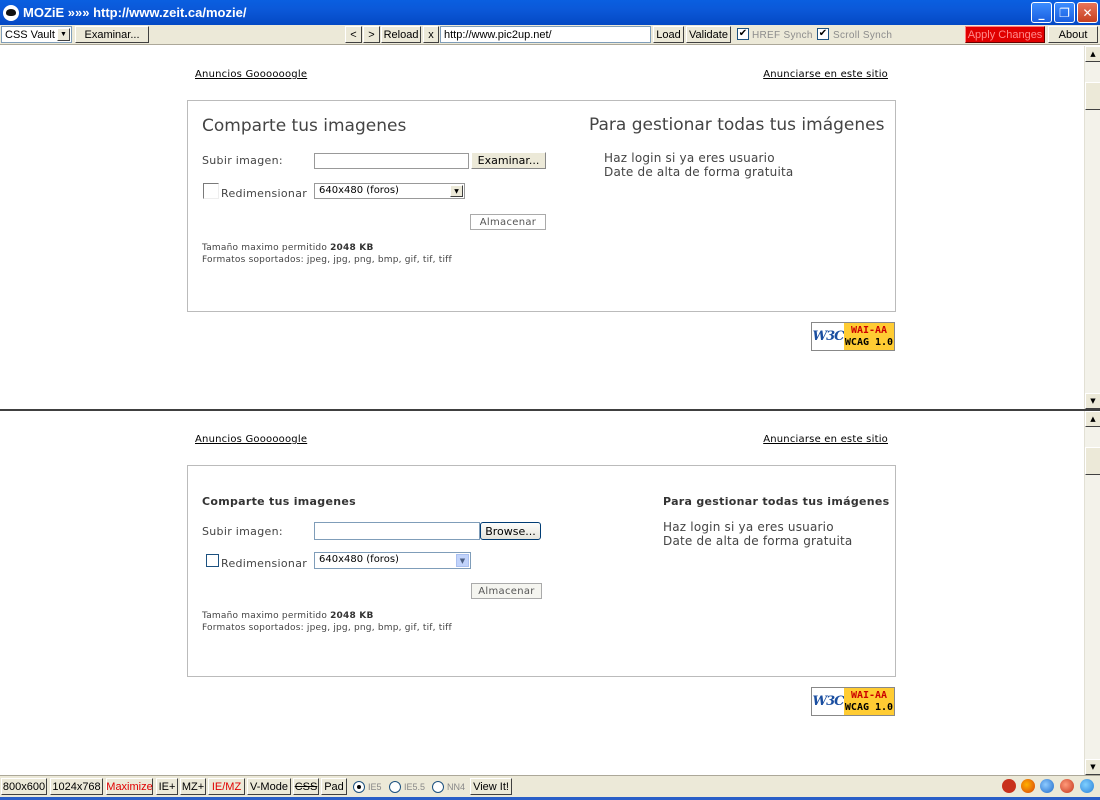 The width and height of the screenshot is (1100, 800). I want to click on maximize-button: ❐, so click(1064, 12).